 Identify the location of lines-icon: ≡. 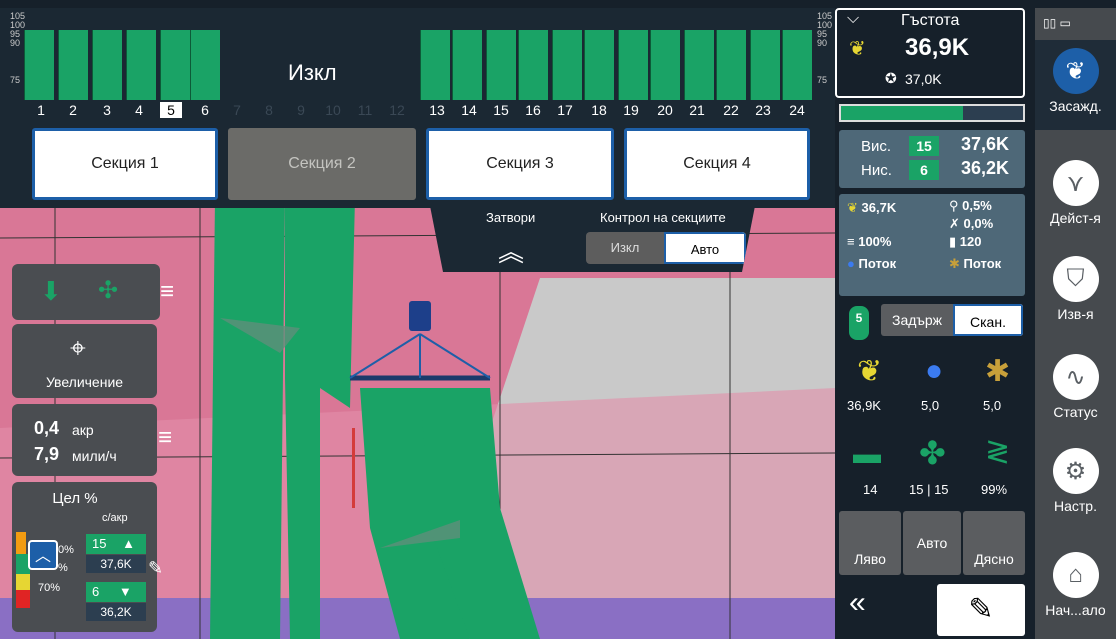
(851, 241).